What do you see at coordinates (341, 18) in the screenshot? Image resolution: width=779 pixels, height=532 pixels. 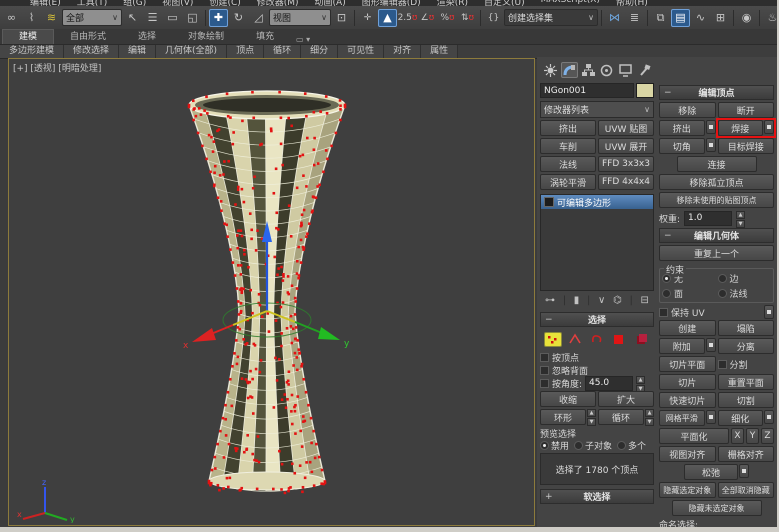 I see `use-pivot-center-icon: ⊡` at bounding box center [341, 18].